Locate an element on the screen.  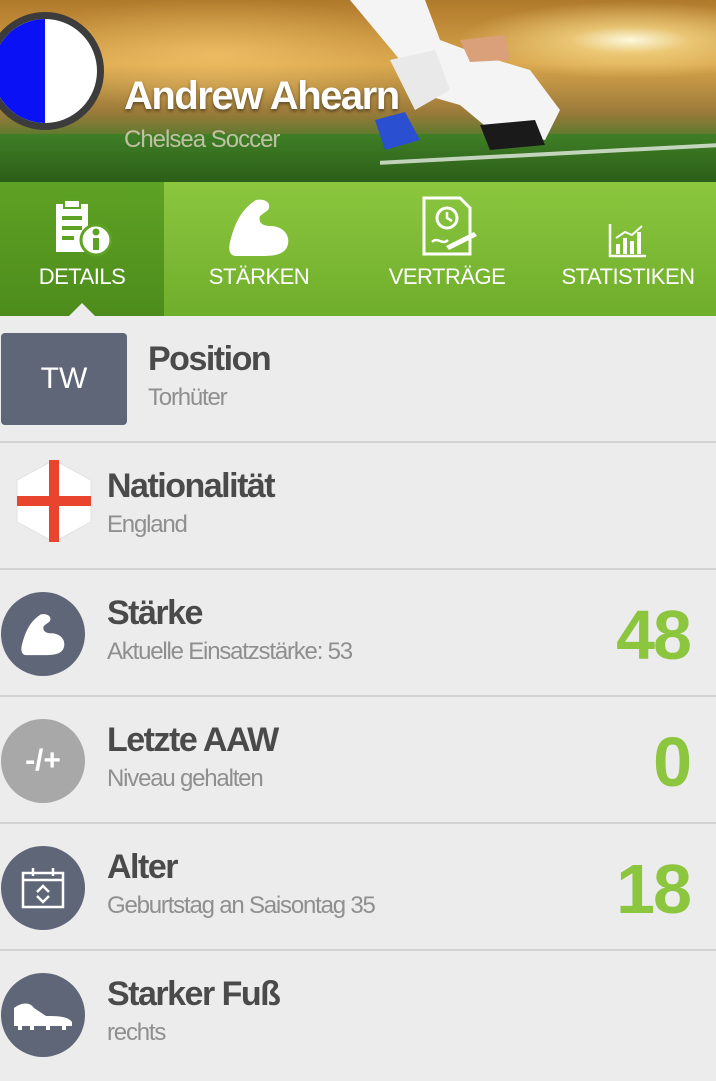
england-flag-icon is located at coordinates (54, 501).